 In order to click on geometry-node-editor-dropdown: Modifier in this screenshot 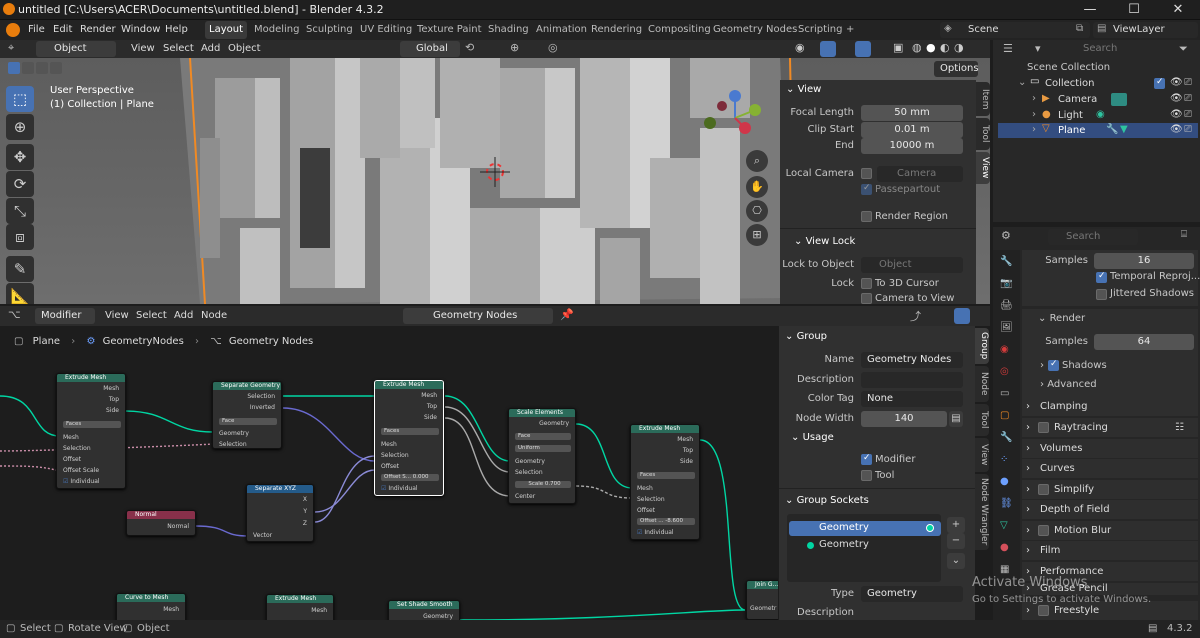, I will do `click(65, 316)`.